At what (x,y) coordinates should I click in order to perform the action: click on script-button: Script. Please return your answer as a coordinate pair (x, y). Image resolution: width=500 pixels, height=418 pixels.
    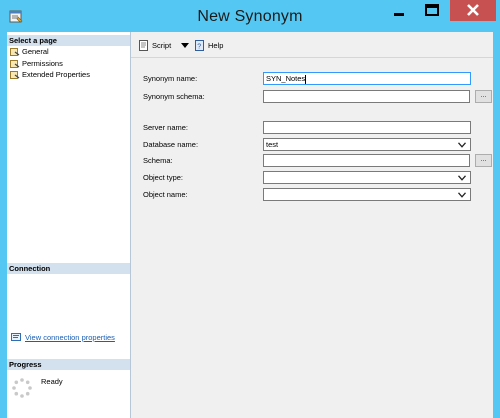
    Looking at the image, I should click on (154, 45).